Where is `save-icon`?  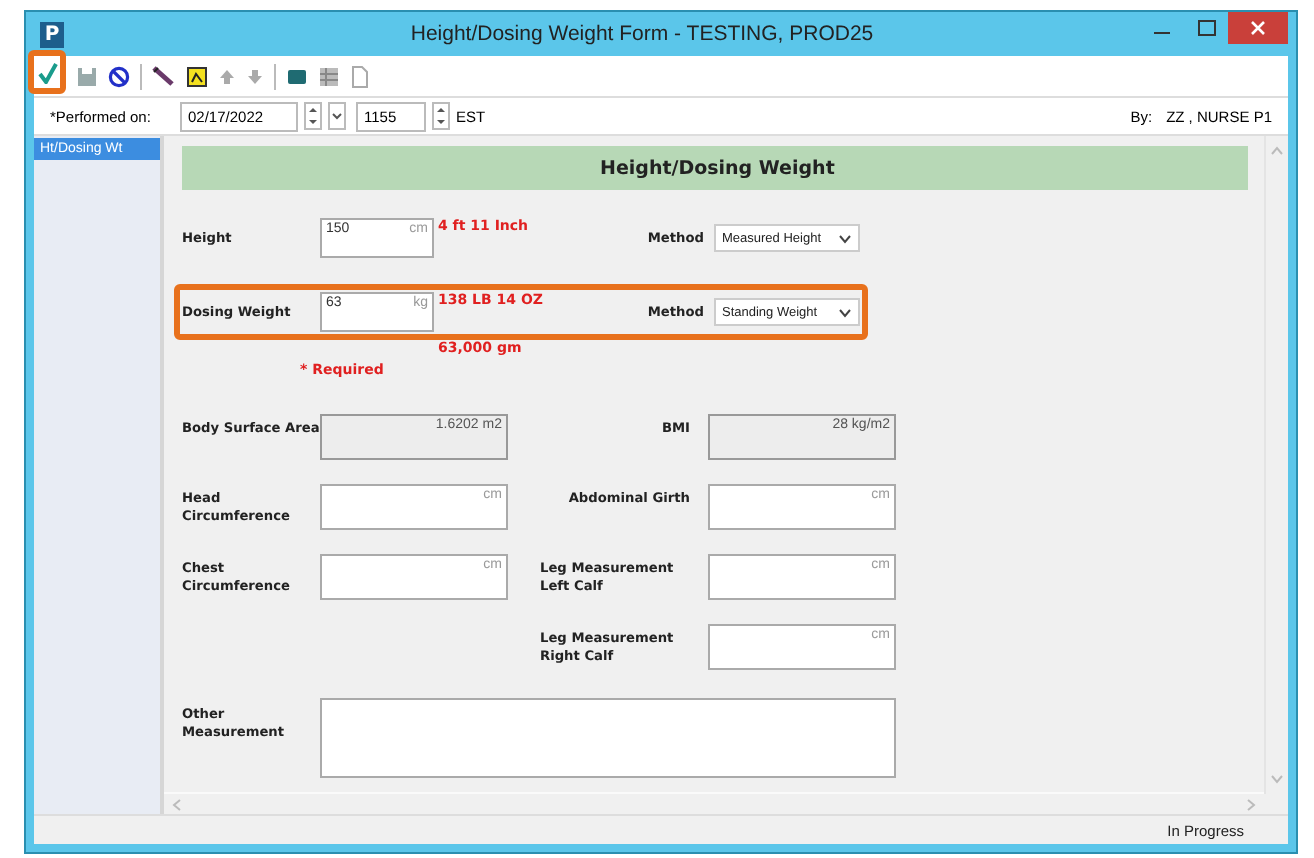
save-icon is located at coordinates (87, 76).